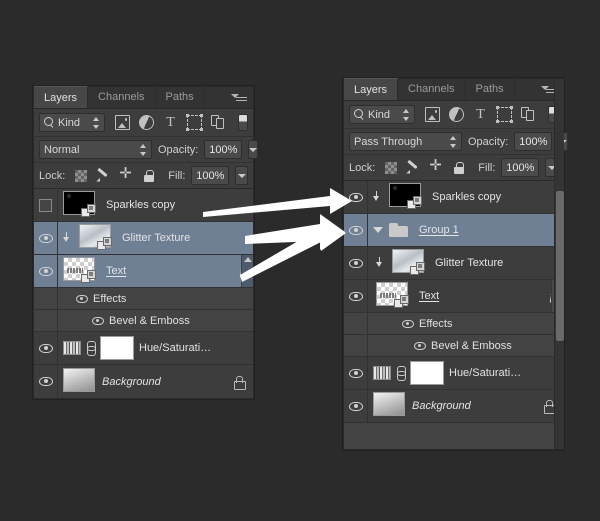 Image resolution: width=600 pixels, height=521 pixels. What do you see at coordinates (453, 230) in the screenshot?
I see `layer-row-group-1-after: Group 1` at bounding box center [453, 230].